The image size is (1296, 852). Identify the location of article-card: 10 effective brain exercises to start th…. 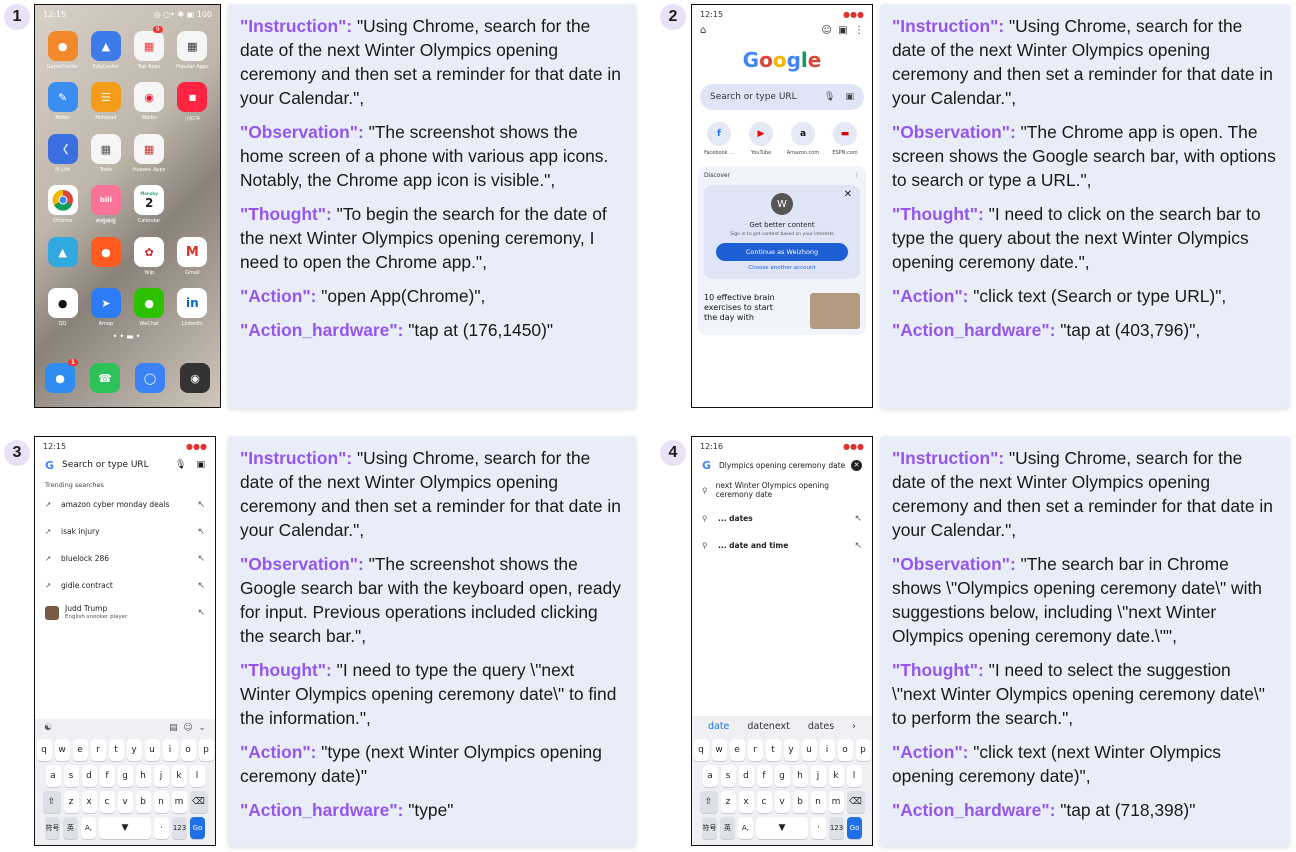
(782, 311).